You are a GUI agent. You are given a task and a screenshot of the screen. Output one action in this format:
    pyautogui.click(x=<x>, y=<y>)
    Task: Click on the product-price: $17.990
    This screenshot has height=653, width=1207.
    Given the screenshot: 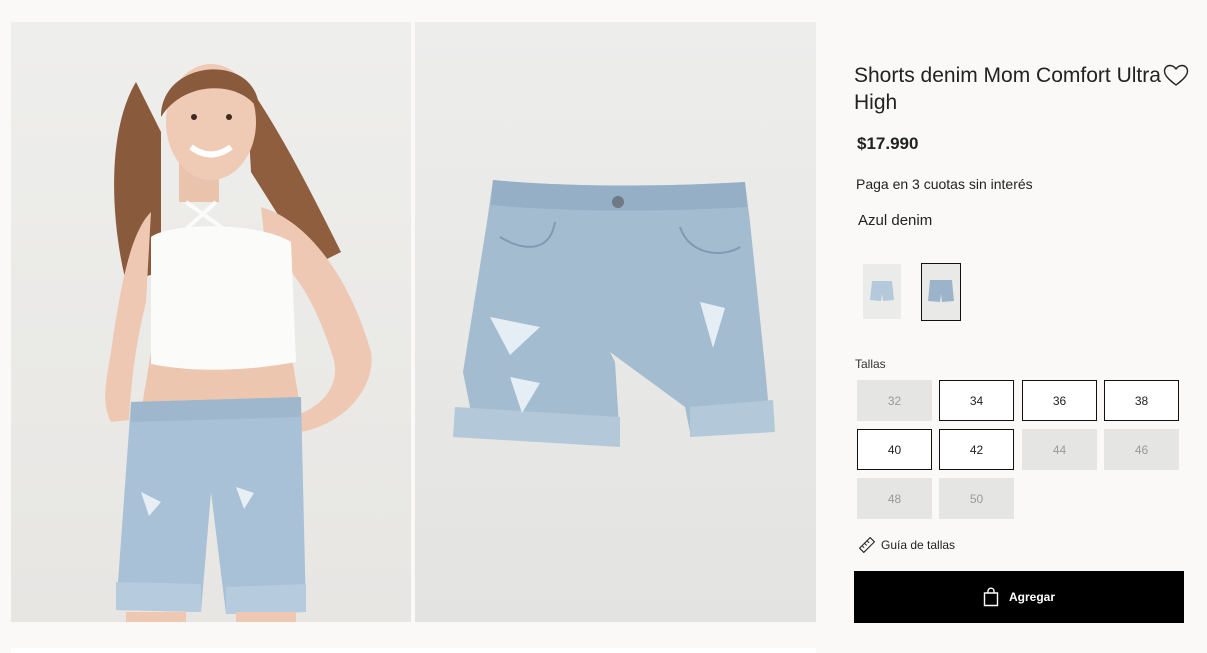 What is the action you would take?
    pyautogui.click(x=888, y=143)
    